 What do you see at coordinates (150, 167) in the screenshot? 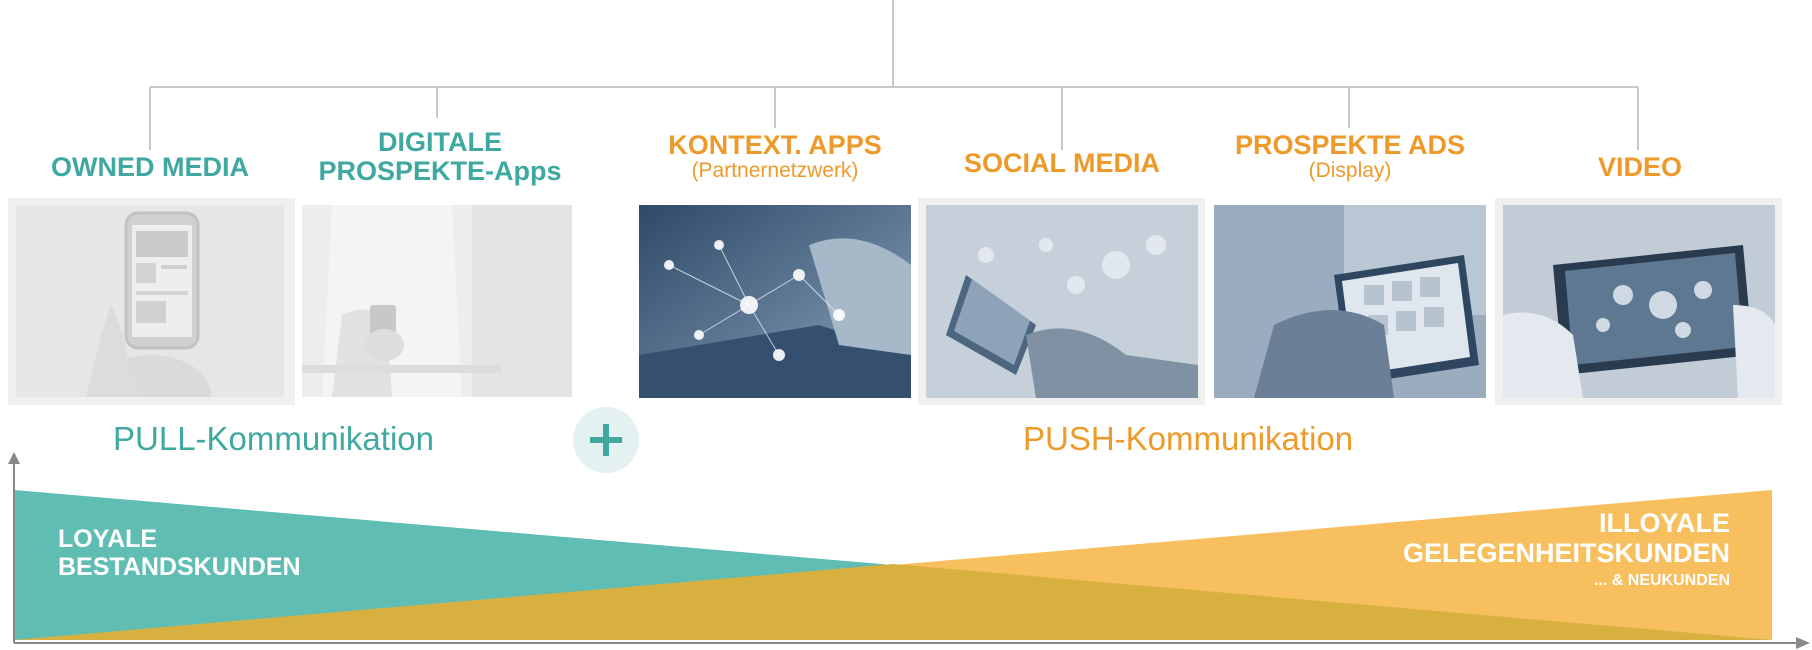
I see `channel-title-owned-media: OWNED MEDIA` at bounding box center [150, 167].